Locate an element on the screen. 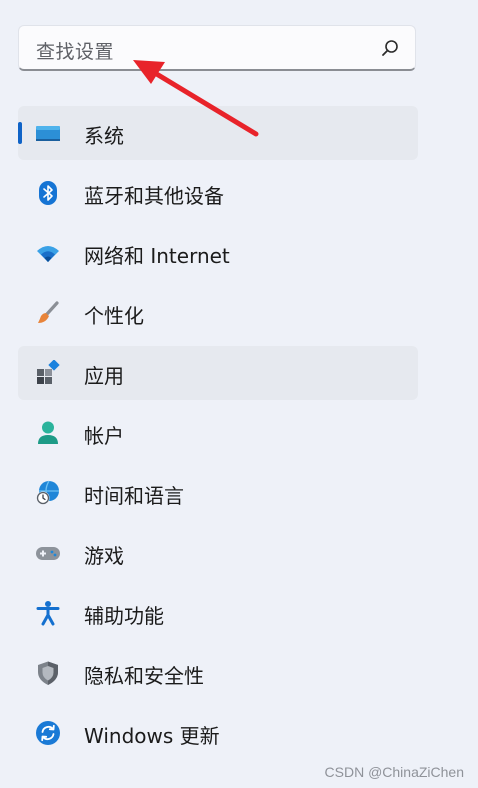 This screenshot has height=788, width=478. search-placeholder: 查找设置 is located at coordinates (75, 52).